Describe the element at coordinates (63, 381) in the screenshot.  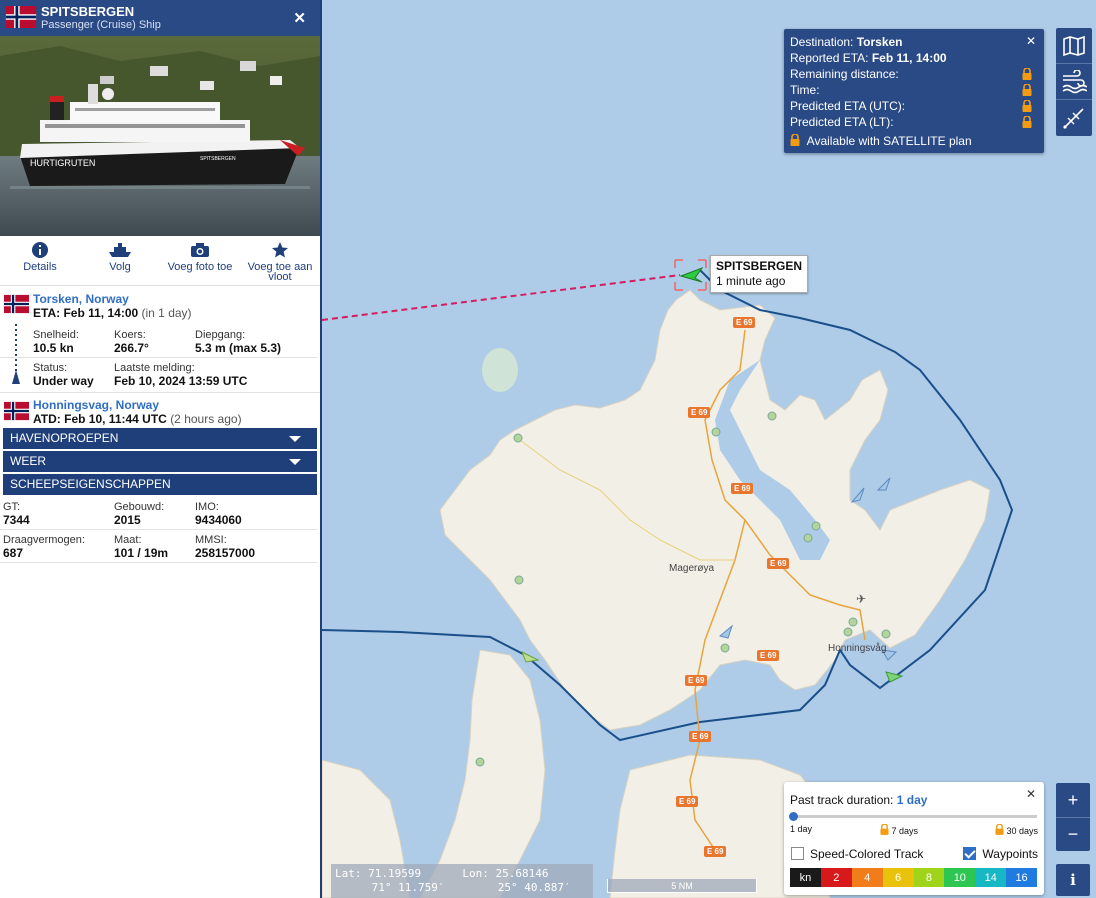
I see `status-value: Under way` at that location.